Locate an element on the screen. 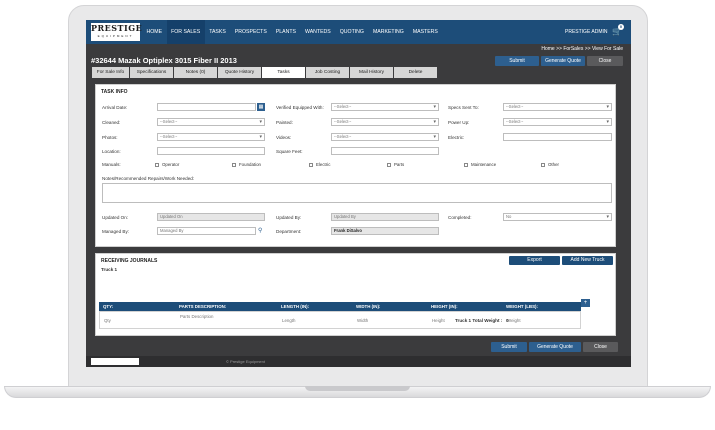  tab-for-sale-info: For Sale Info is located at coordinates (110, 72).